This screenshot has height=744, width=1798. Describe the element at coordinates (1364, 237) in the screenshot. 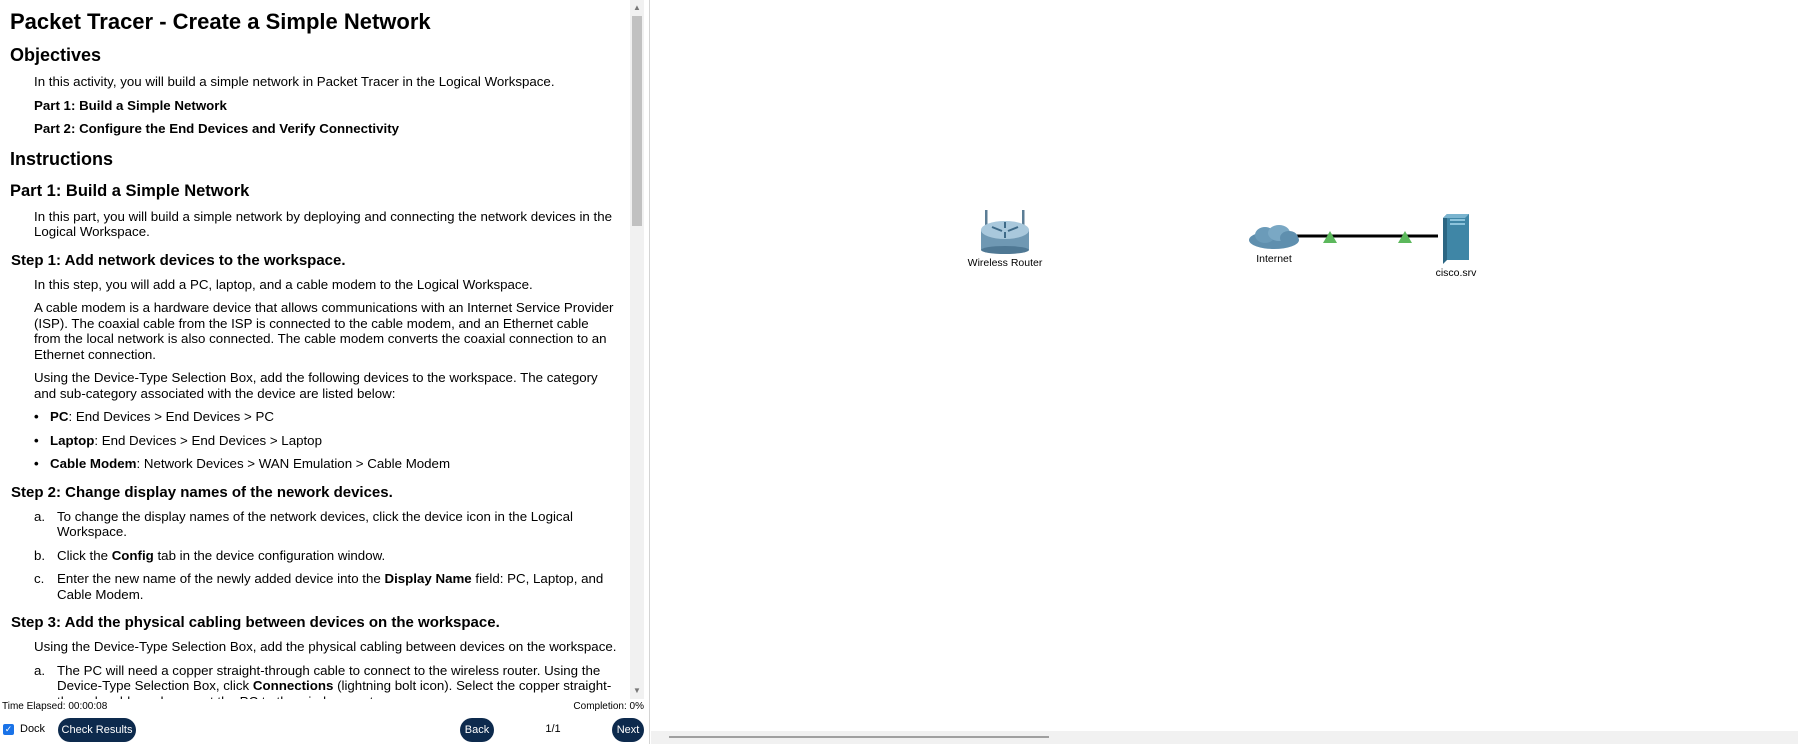

I see `topology-canvas` at that location.